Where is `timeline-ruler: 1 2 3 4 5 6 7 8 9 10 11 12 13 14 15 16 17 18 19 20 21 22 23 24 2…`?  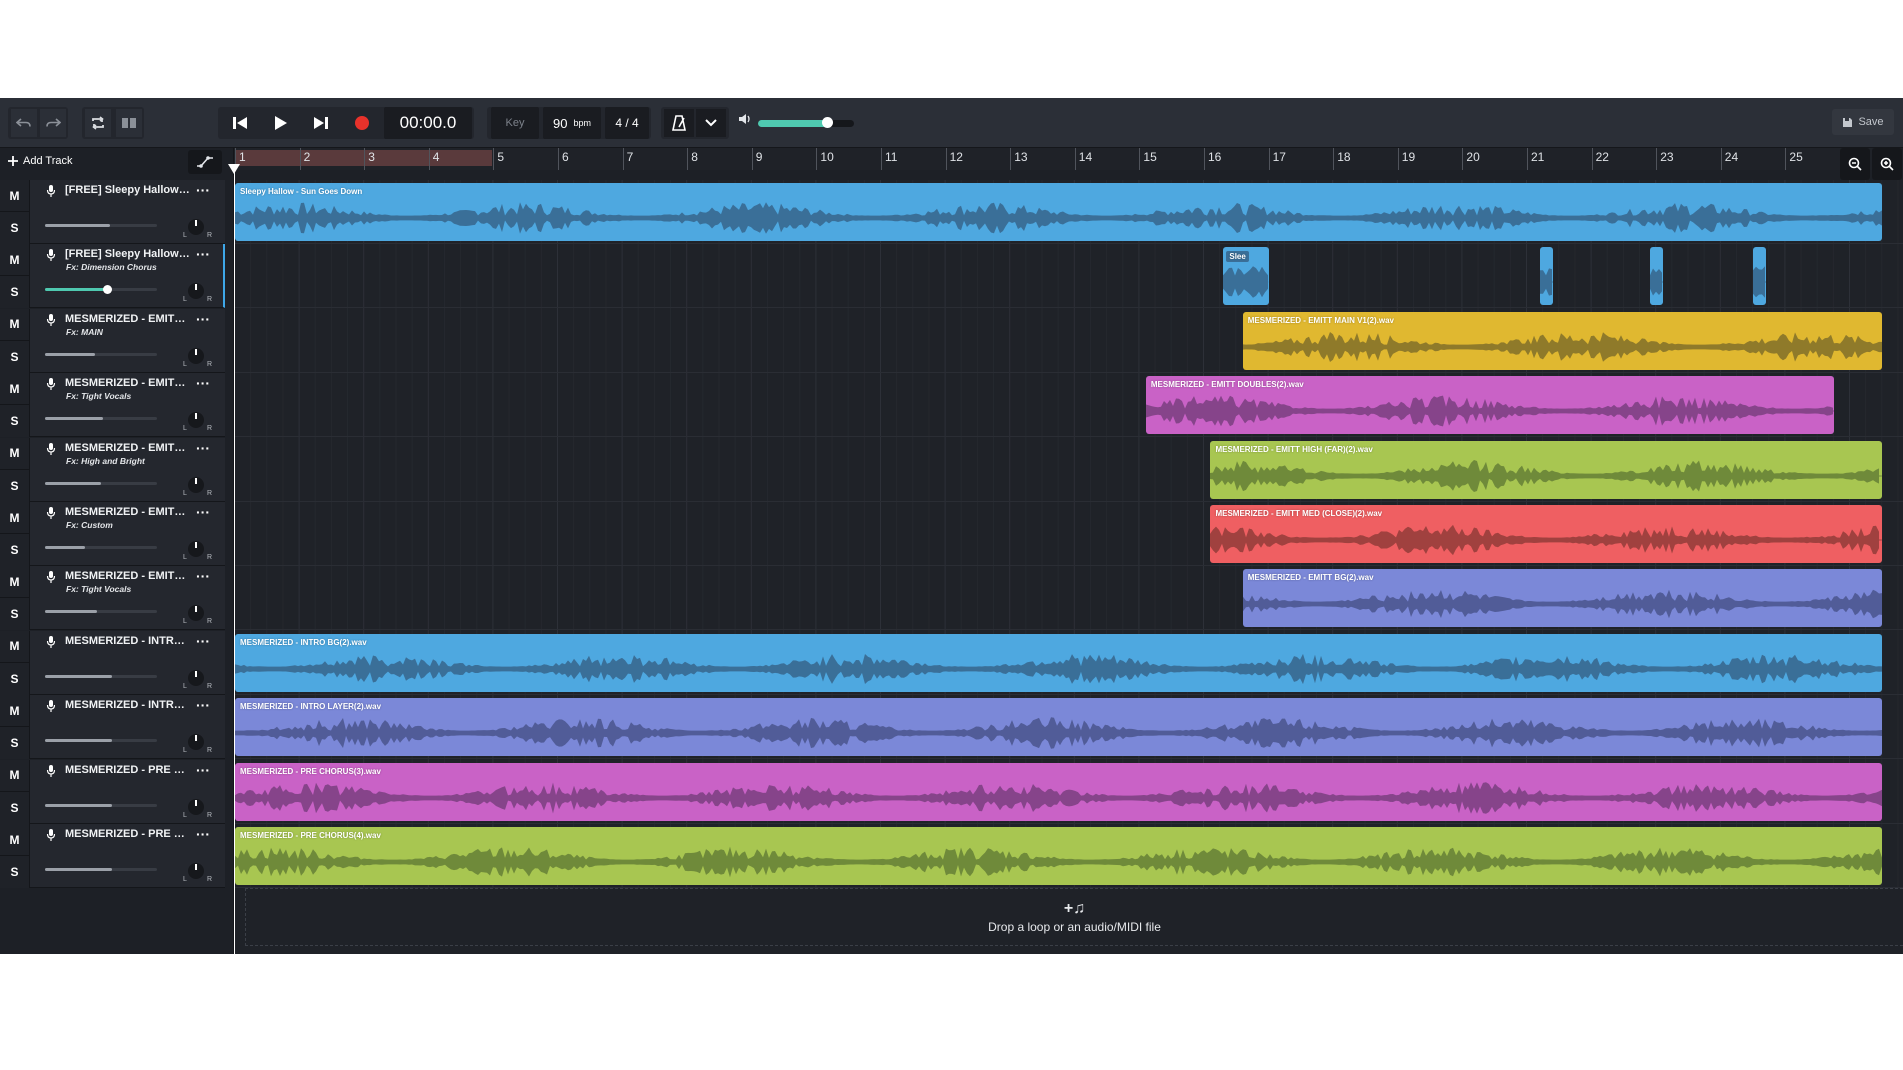 timeline-ruler: 1 2 3 4 5 6 7 8 9 10 11 12 13 14 15 16 17 18 19 20 21 22 23 24 2… is located at coordinates (1053, 159).